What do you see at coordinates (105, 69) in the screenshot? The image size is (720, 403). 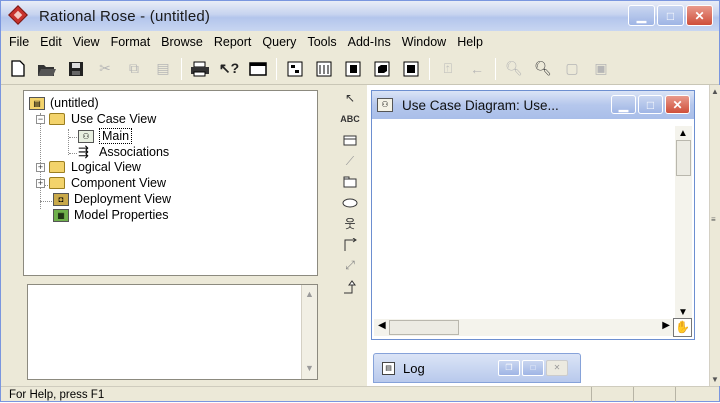 I see `cut-icon: ✂` at bounding box center [105, 69].